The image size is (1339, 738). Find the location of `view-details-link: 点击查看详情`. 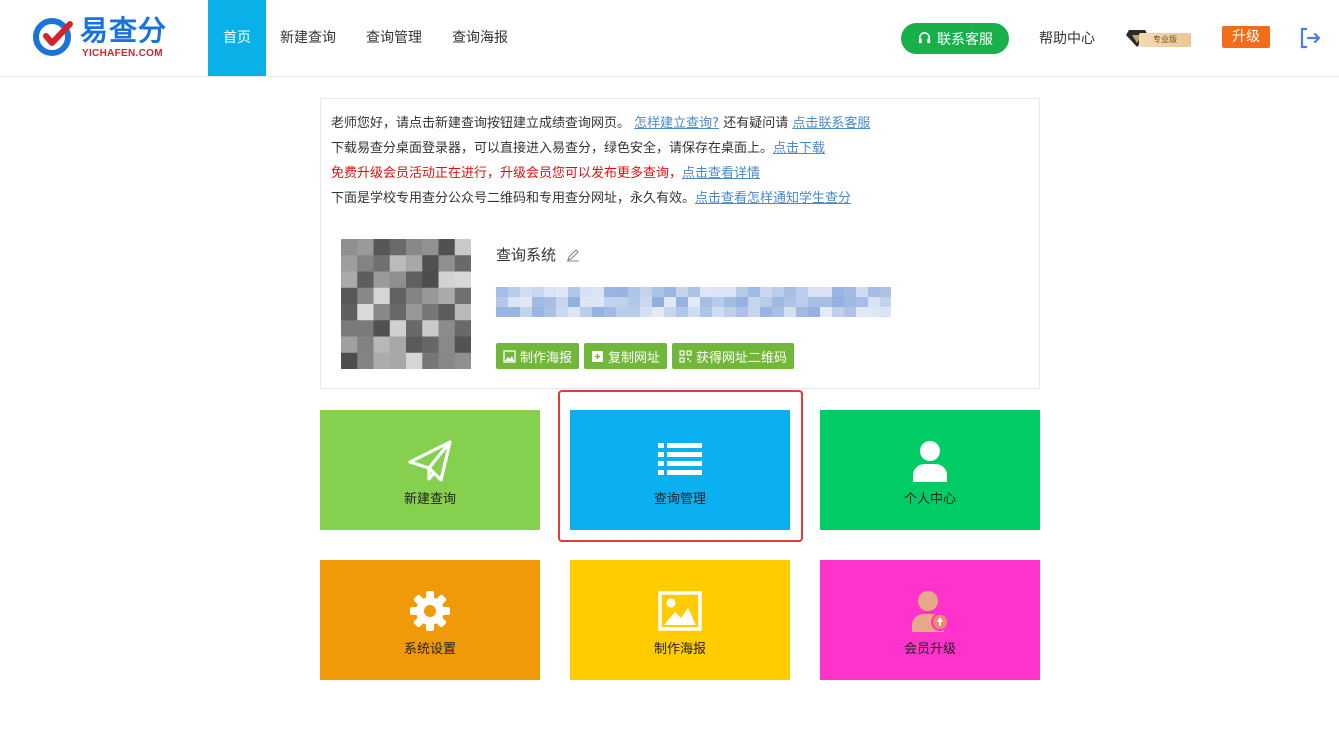

view-details-link: 点击查看详情 is located at coordinates (721, 173).